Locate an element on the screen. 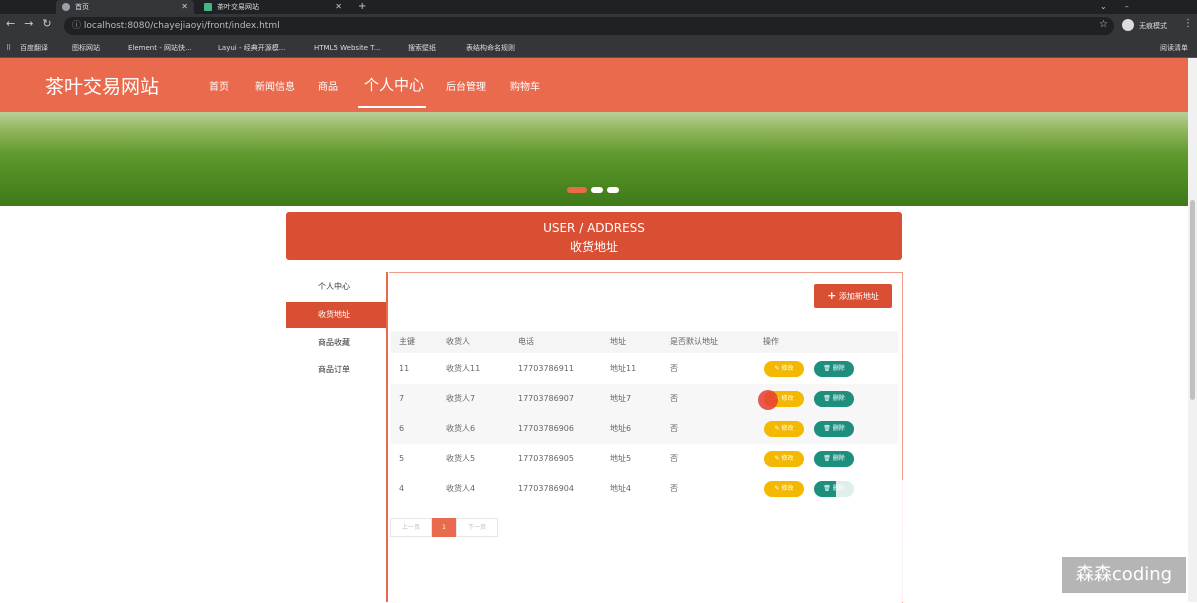 The width and height of the screenshot is (1197, 603). next-page-button: 下一页 is located at coordinates (477, 527).